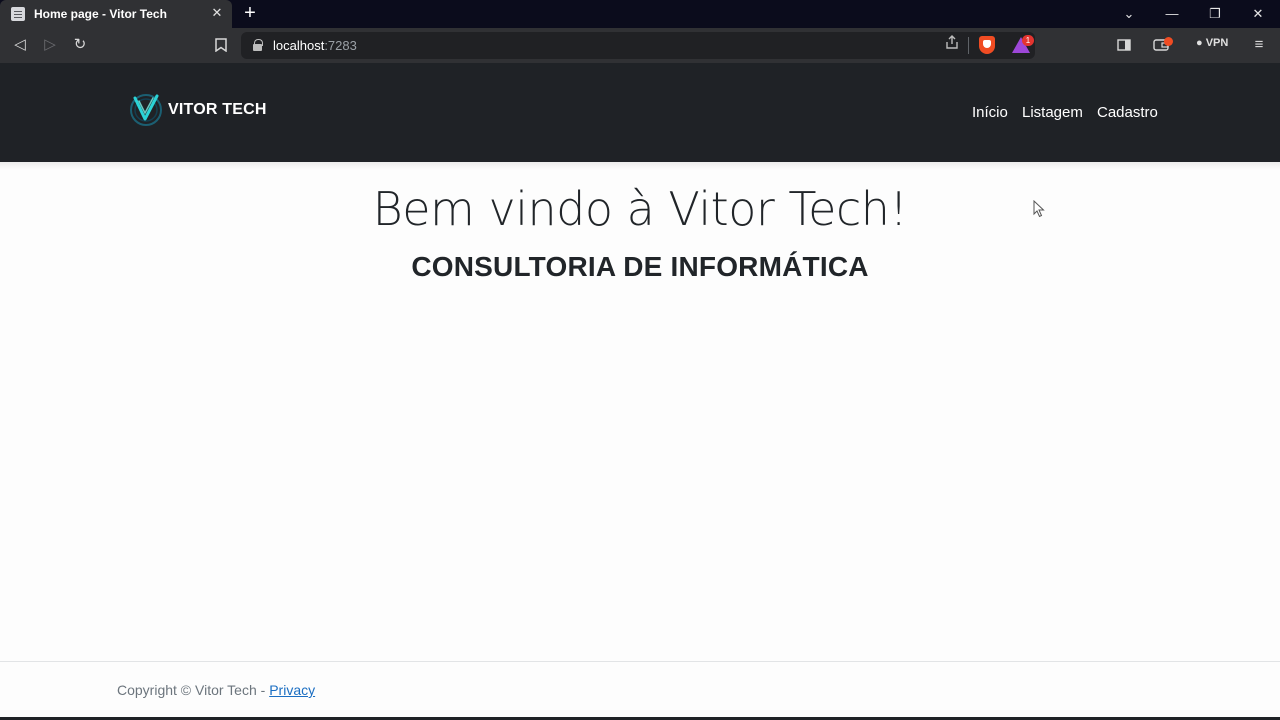  I want to click on new-tab-button: +, so click(250, 13).